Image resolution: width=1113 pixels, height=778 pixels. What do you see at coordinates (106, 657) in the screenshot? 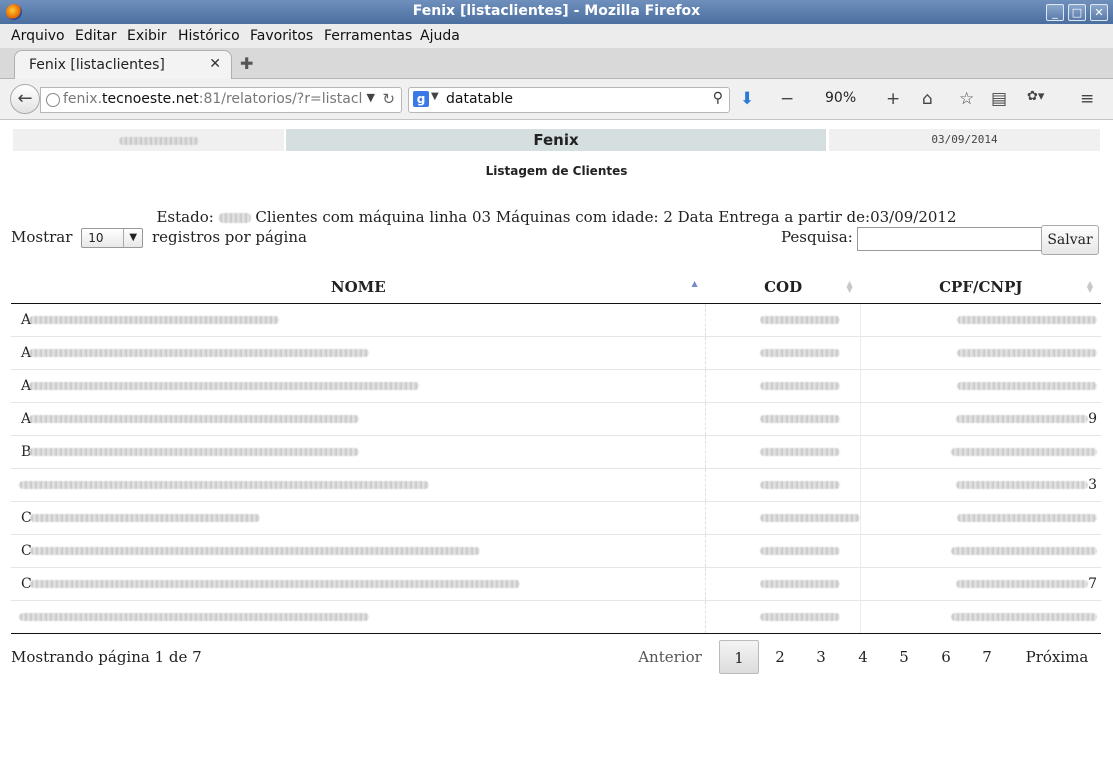
I see `table-info: Mostrando página 1 de 7` at bounding box center [106, 657].